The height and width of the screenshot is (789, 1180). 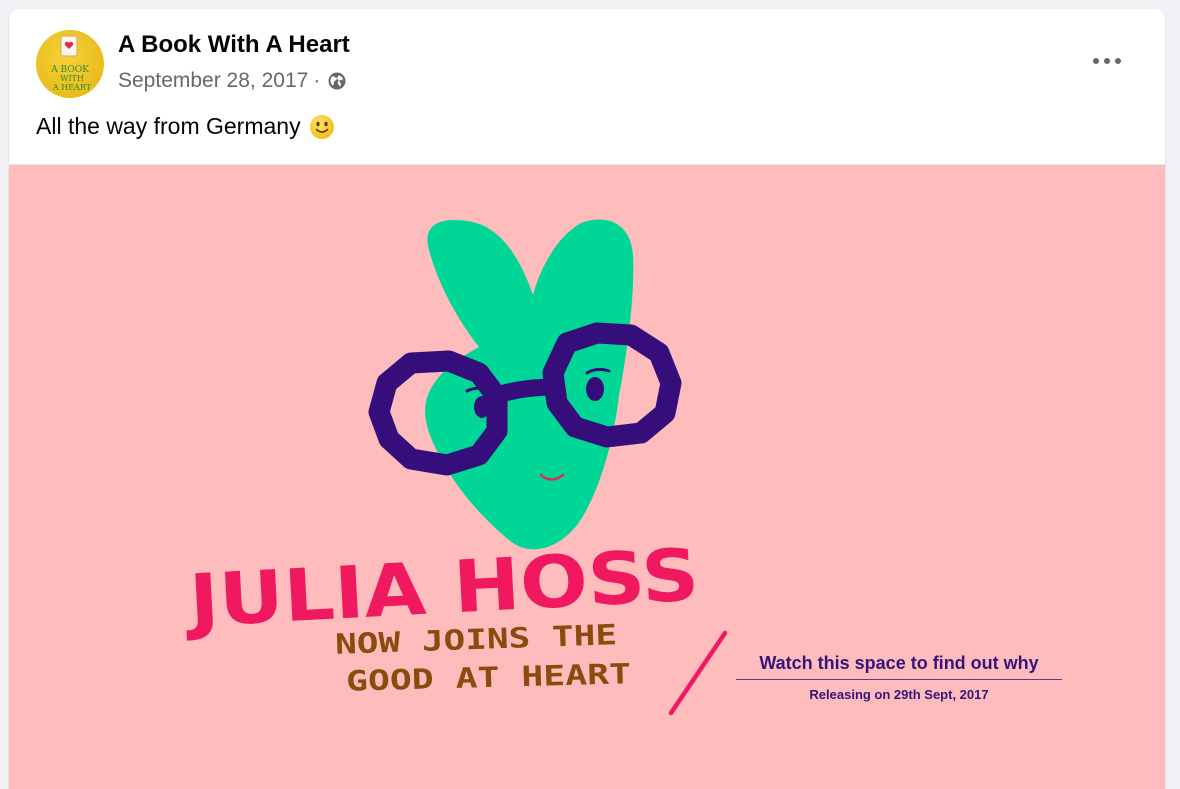 I want to click on logo-line-2: WITH, so click(x=72, y=78).